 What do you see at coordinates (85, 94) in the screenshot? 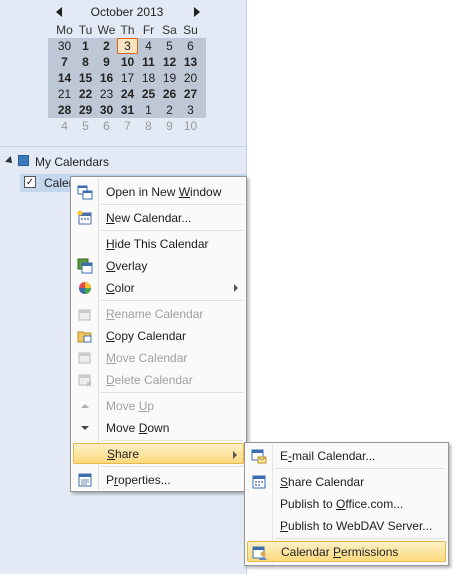
I see `date-cell: 22` at bounding box center [85, 94].